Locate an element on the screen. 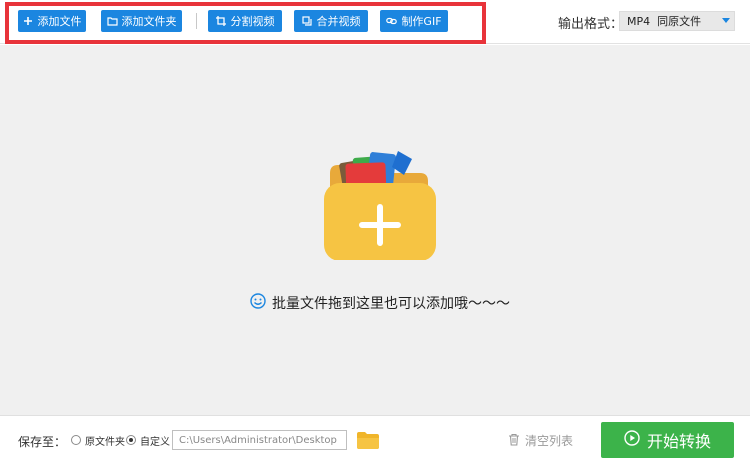 The width and height of the screenshot is (750, 464). output-format-select: MP4 同原文件 is located at coordinates (677, 21).